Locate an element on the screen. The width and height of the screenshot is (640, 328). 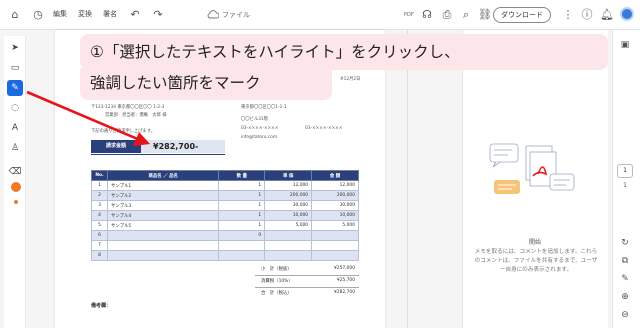
history-icon: ◷ is located at coordinates (38, 15).